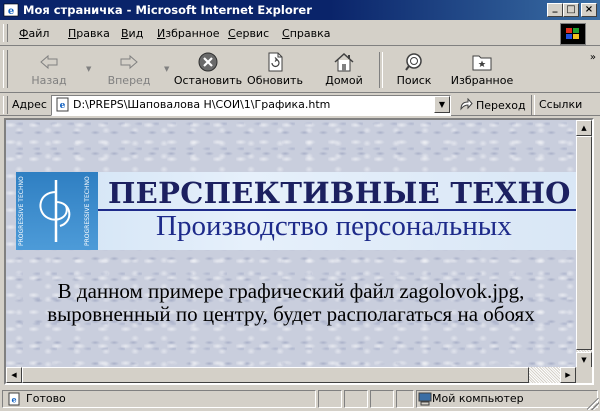  What do you see at coordinates (132, 33) in the screenshot?
I see `menu-view: Вид` at bounding box center [132, 33].